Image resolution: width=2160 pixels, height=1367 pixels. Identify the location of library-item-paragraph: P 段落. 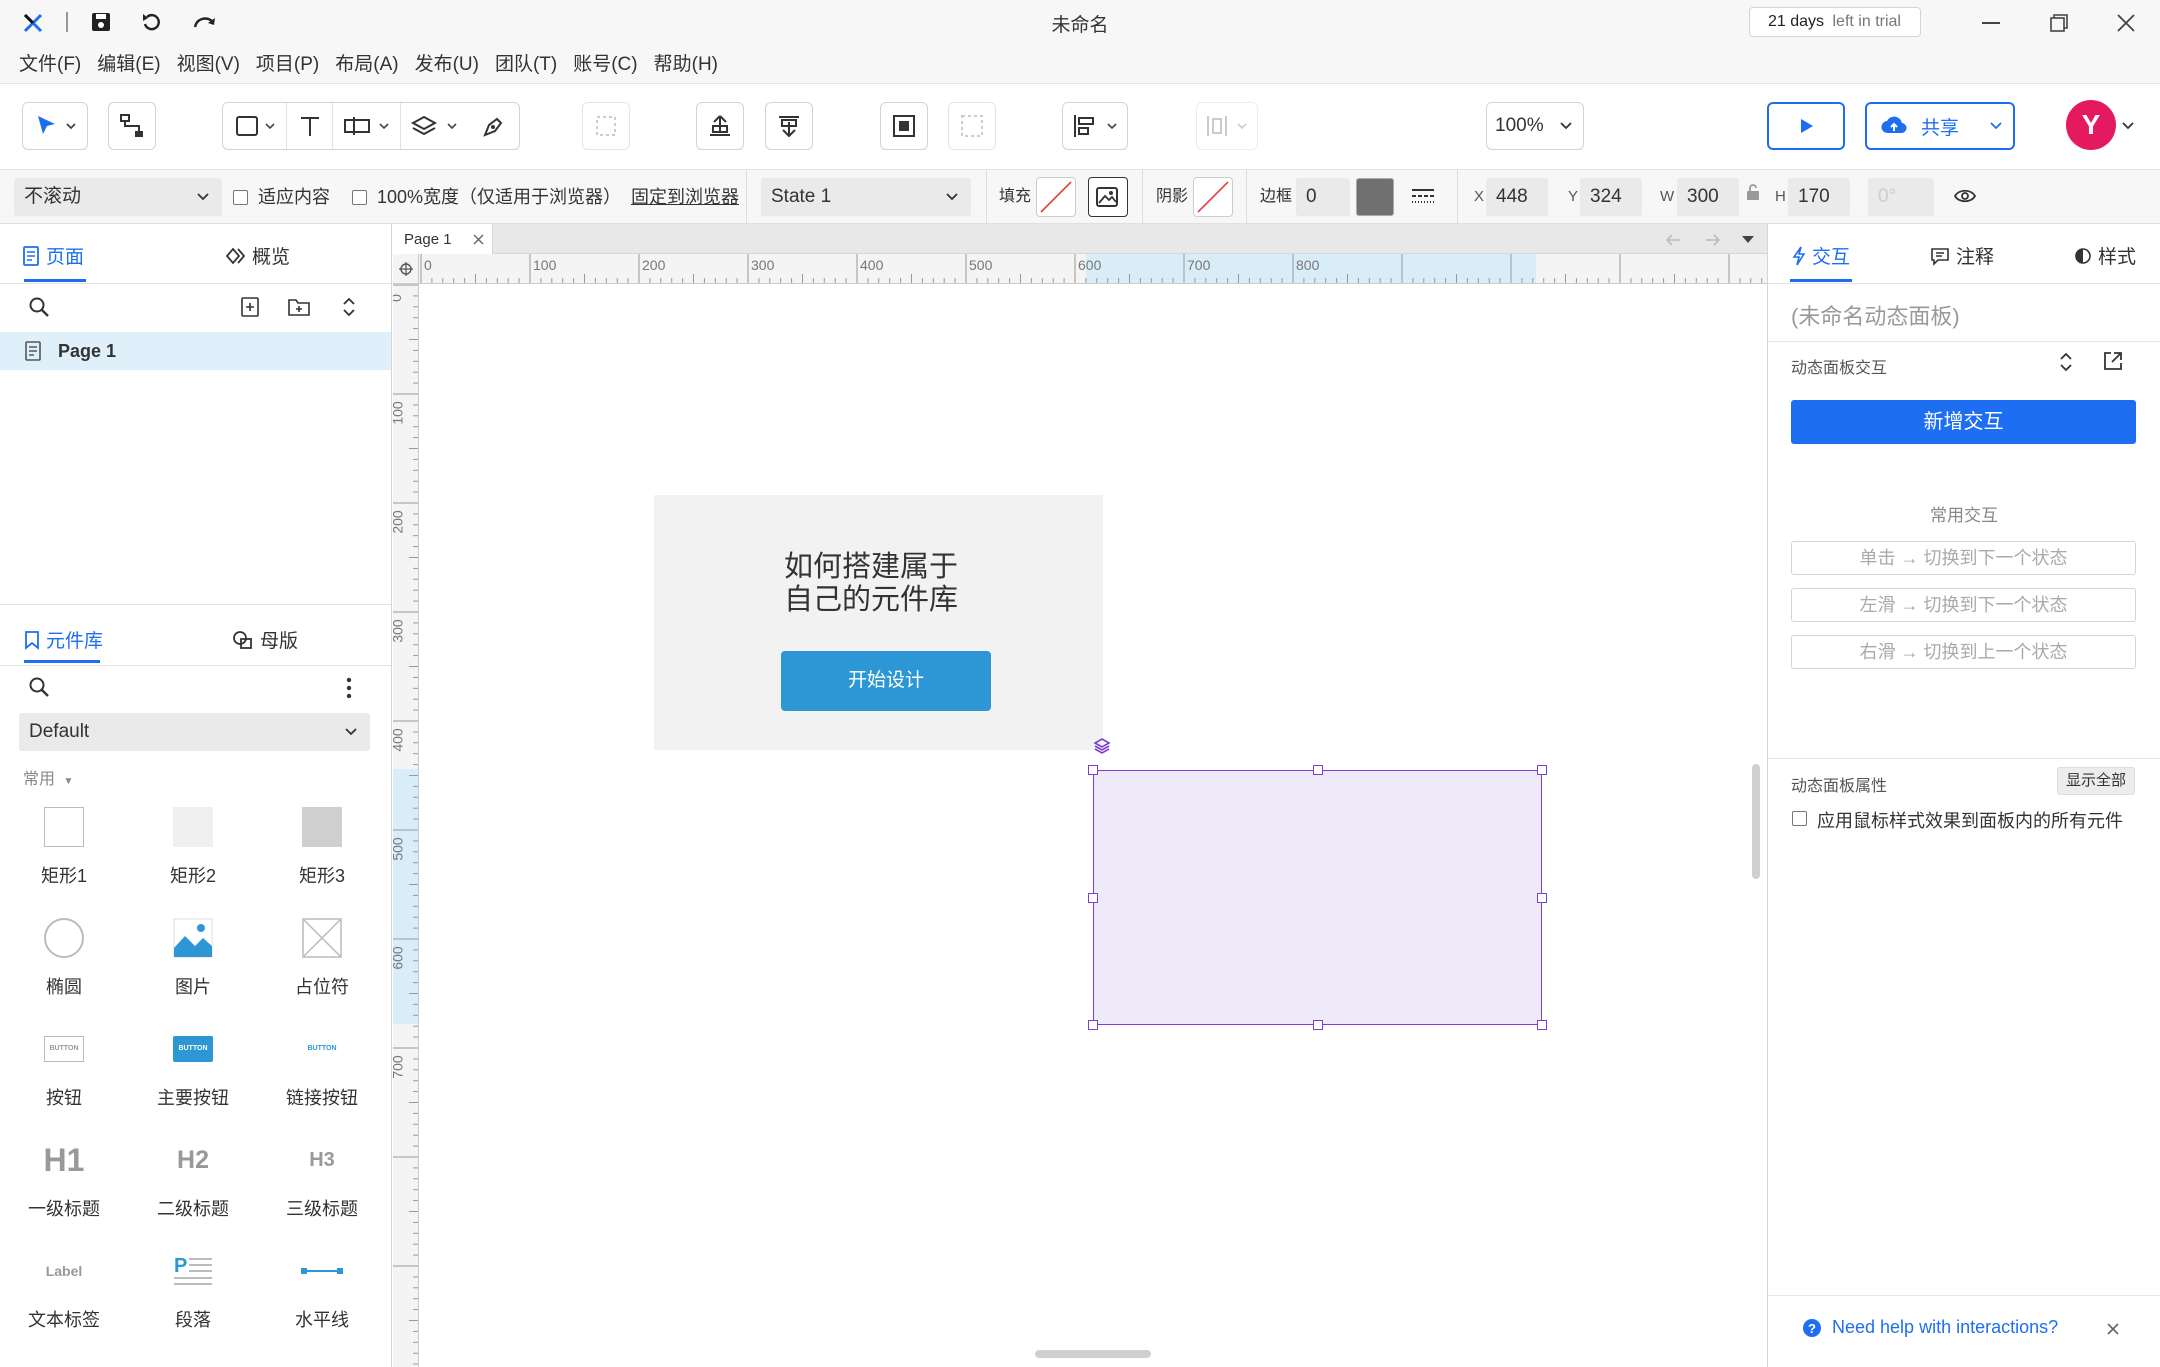
(193, 1290).